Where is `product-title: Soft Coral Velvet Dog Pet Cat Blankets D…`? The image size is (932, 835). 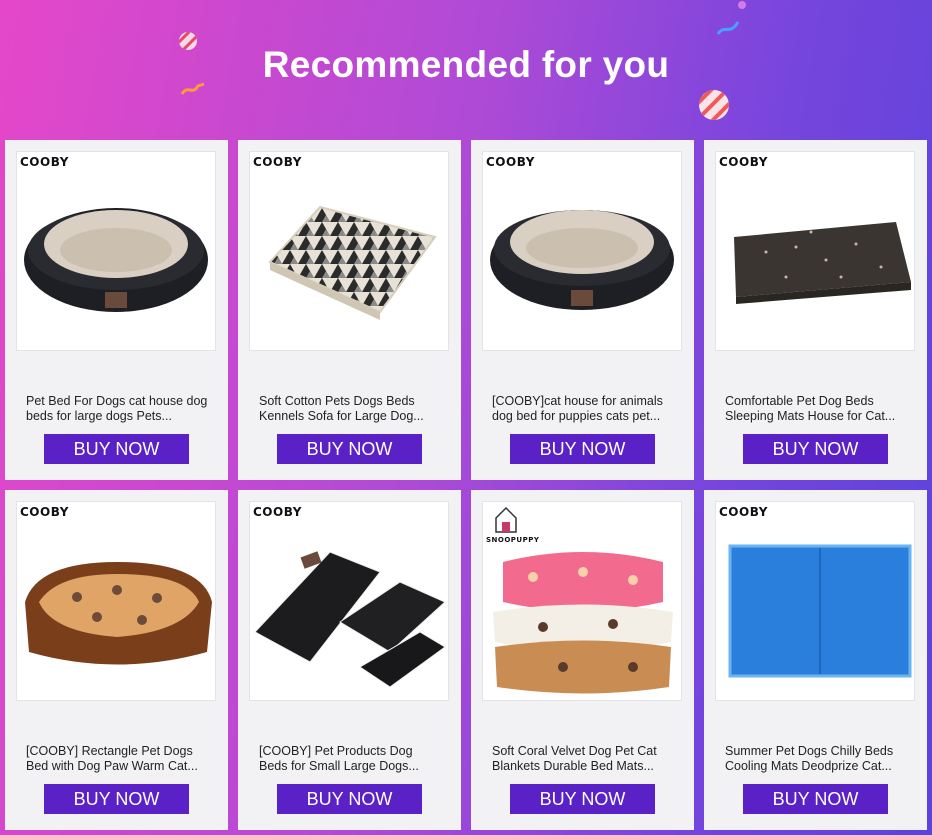 product-title: Soft Coral Velvet Dog Pet Cat Blankets D… is located at coordinates (584, 759).